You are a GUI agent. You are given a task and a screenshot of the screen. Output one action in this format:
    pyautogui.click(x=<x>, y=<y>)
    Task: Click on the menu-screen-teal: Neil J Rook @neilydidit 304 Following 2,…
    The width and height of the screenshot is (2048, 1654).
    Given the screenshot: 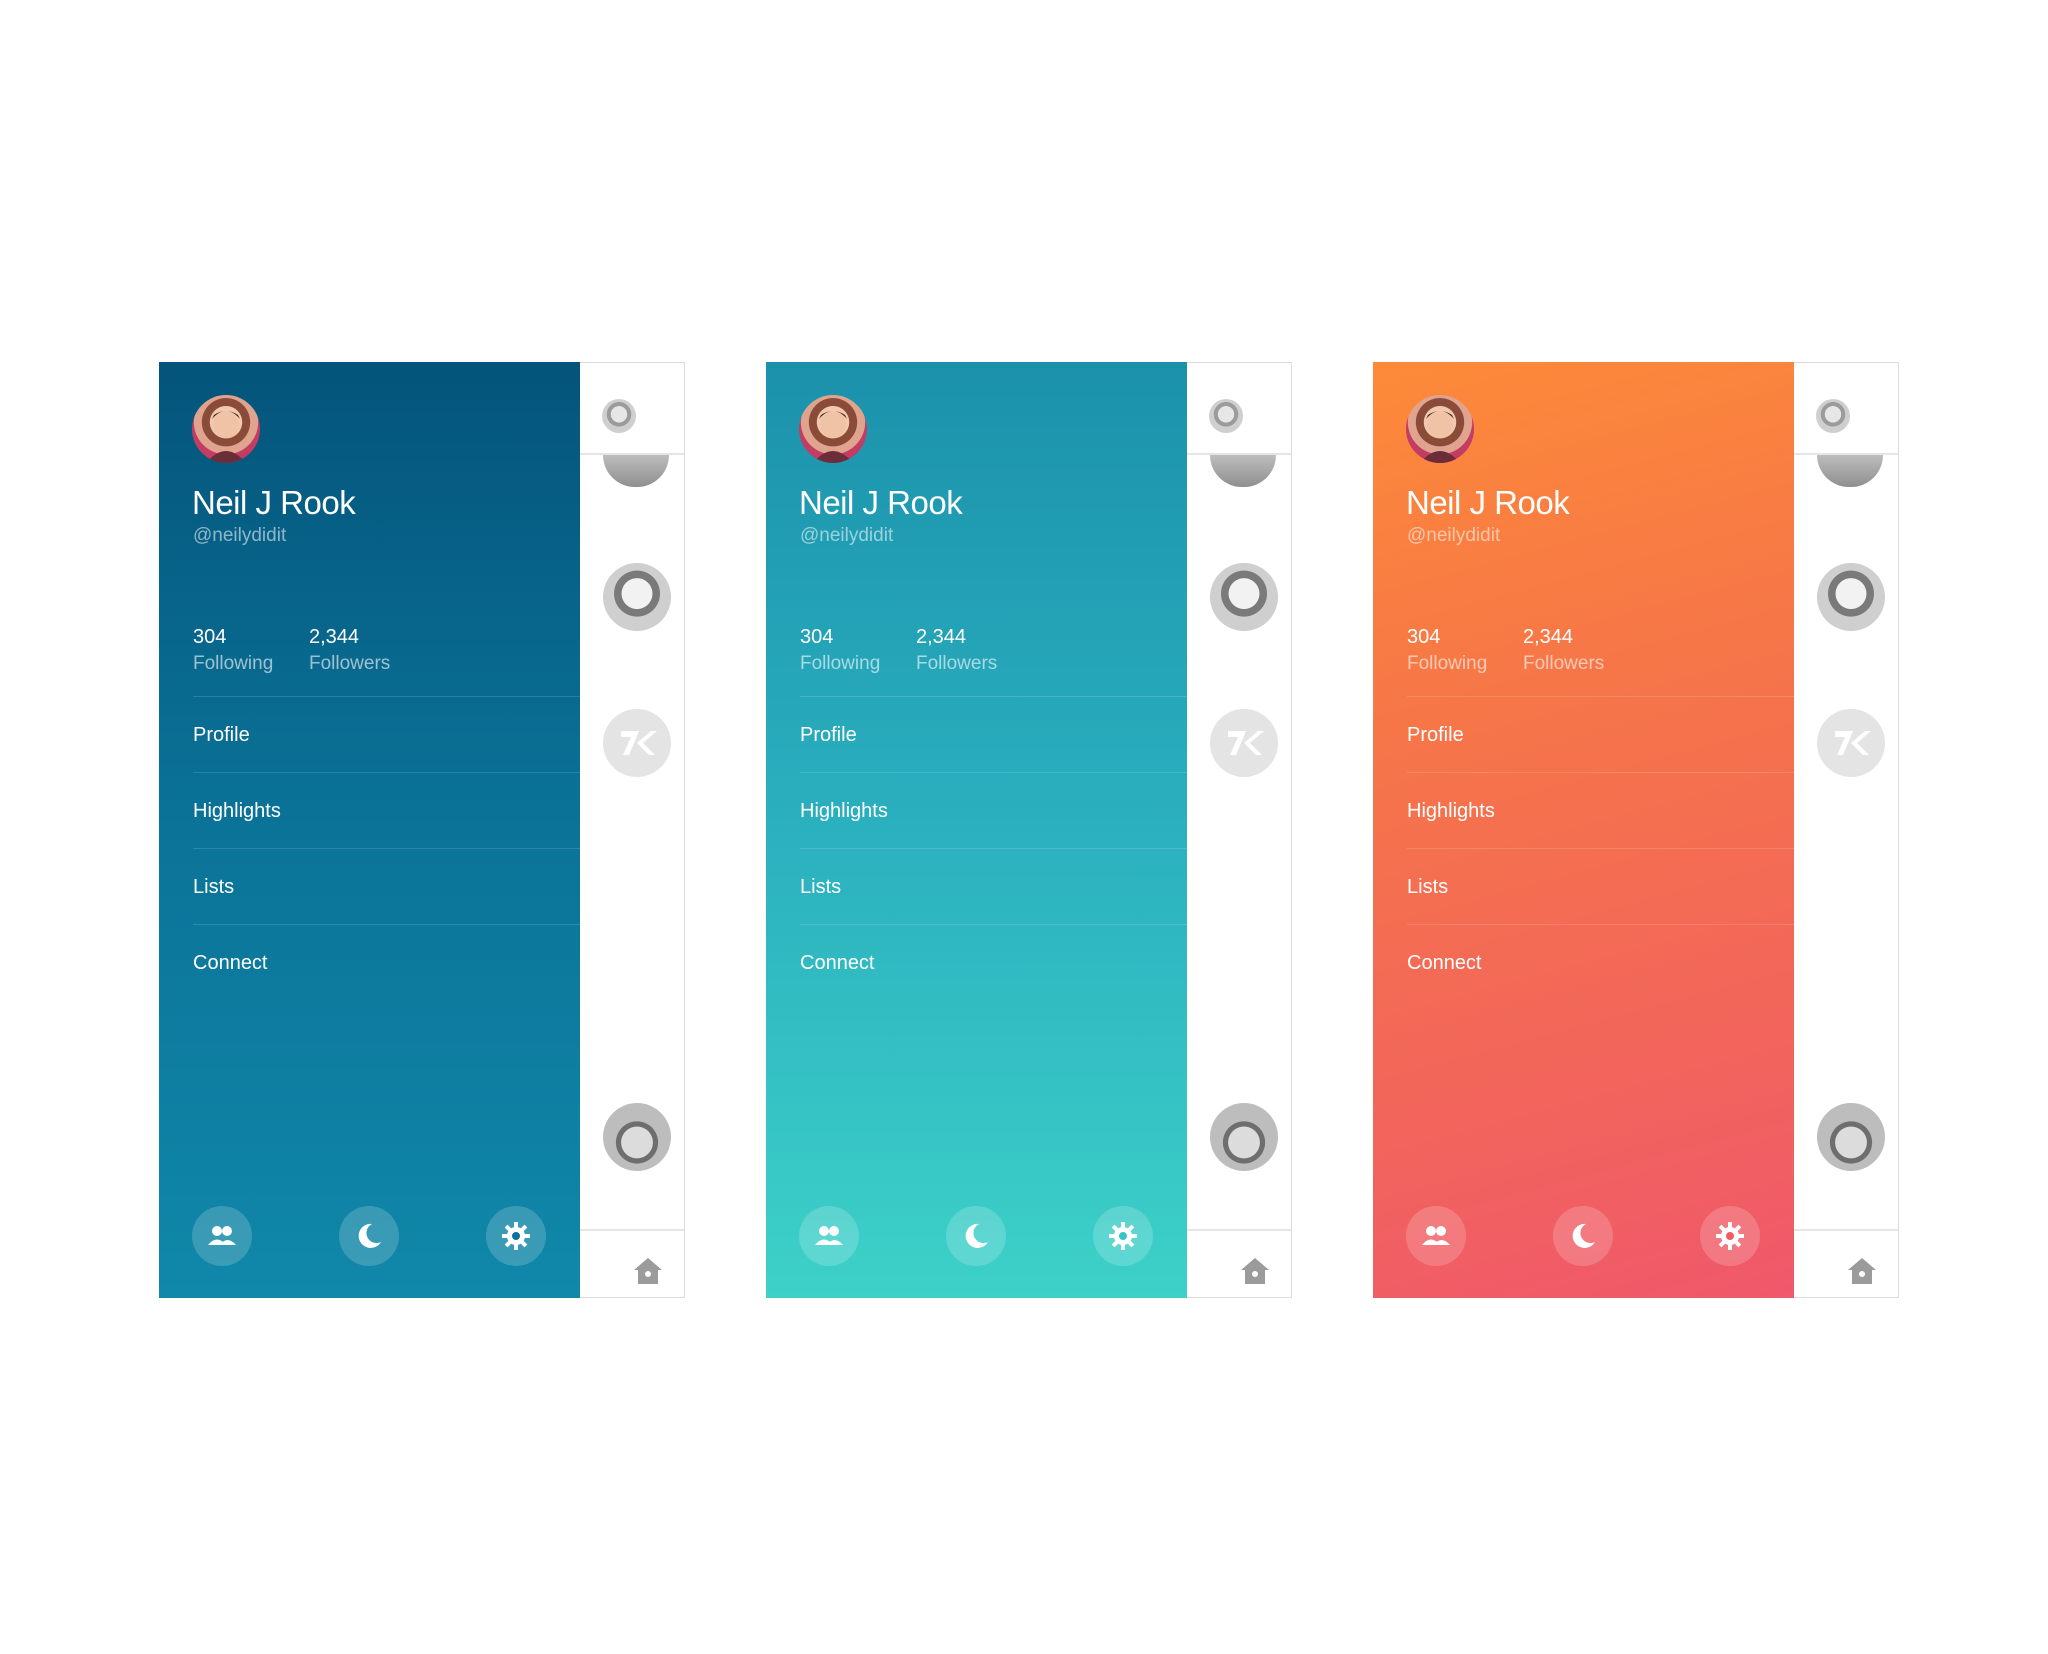 What is the action you would take?
    pyautogui.click(x=1029, y=830)
    